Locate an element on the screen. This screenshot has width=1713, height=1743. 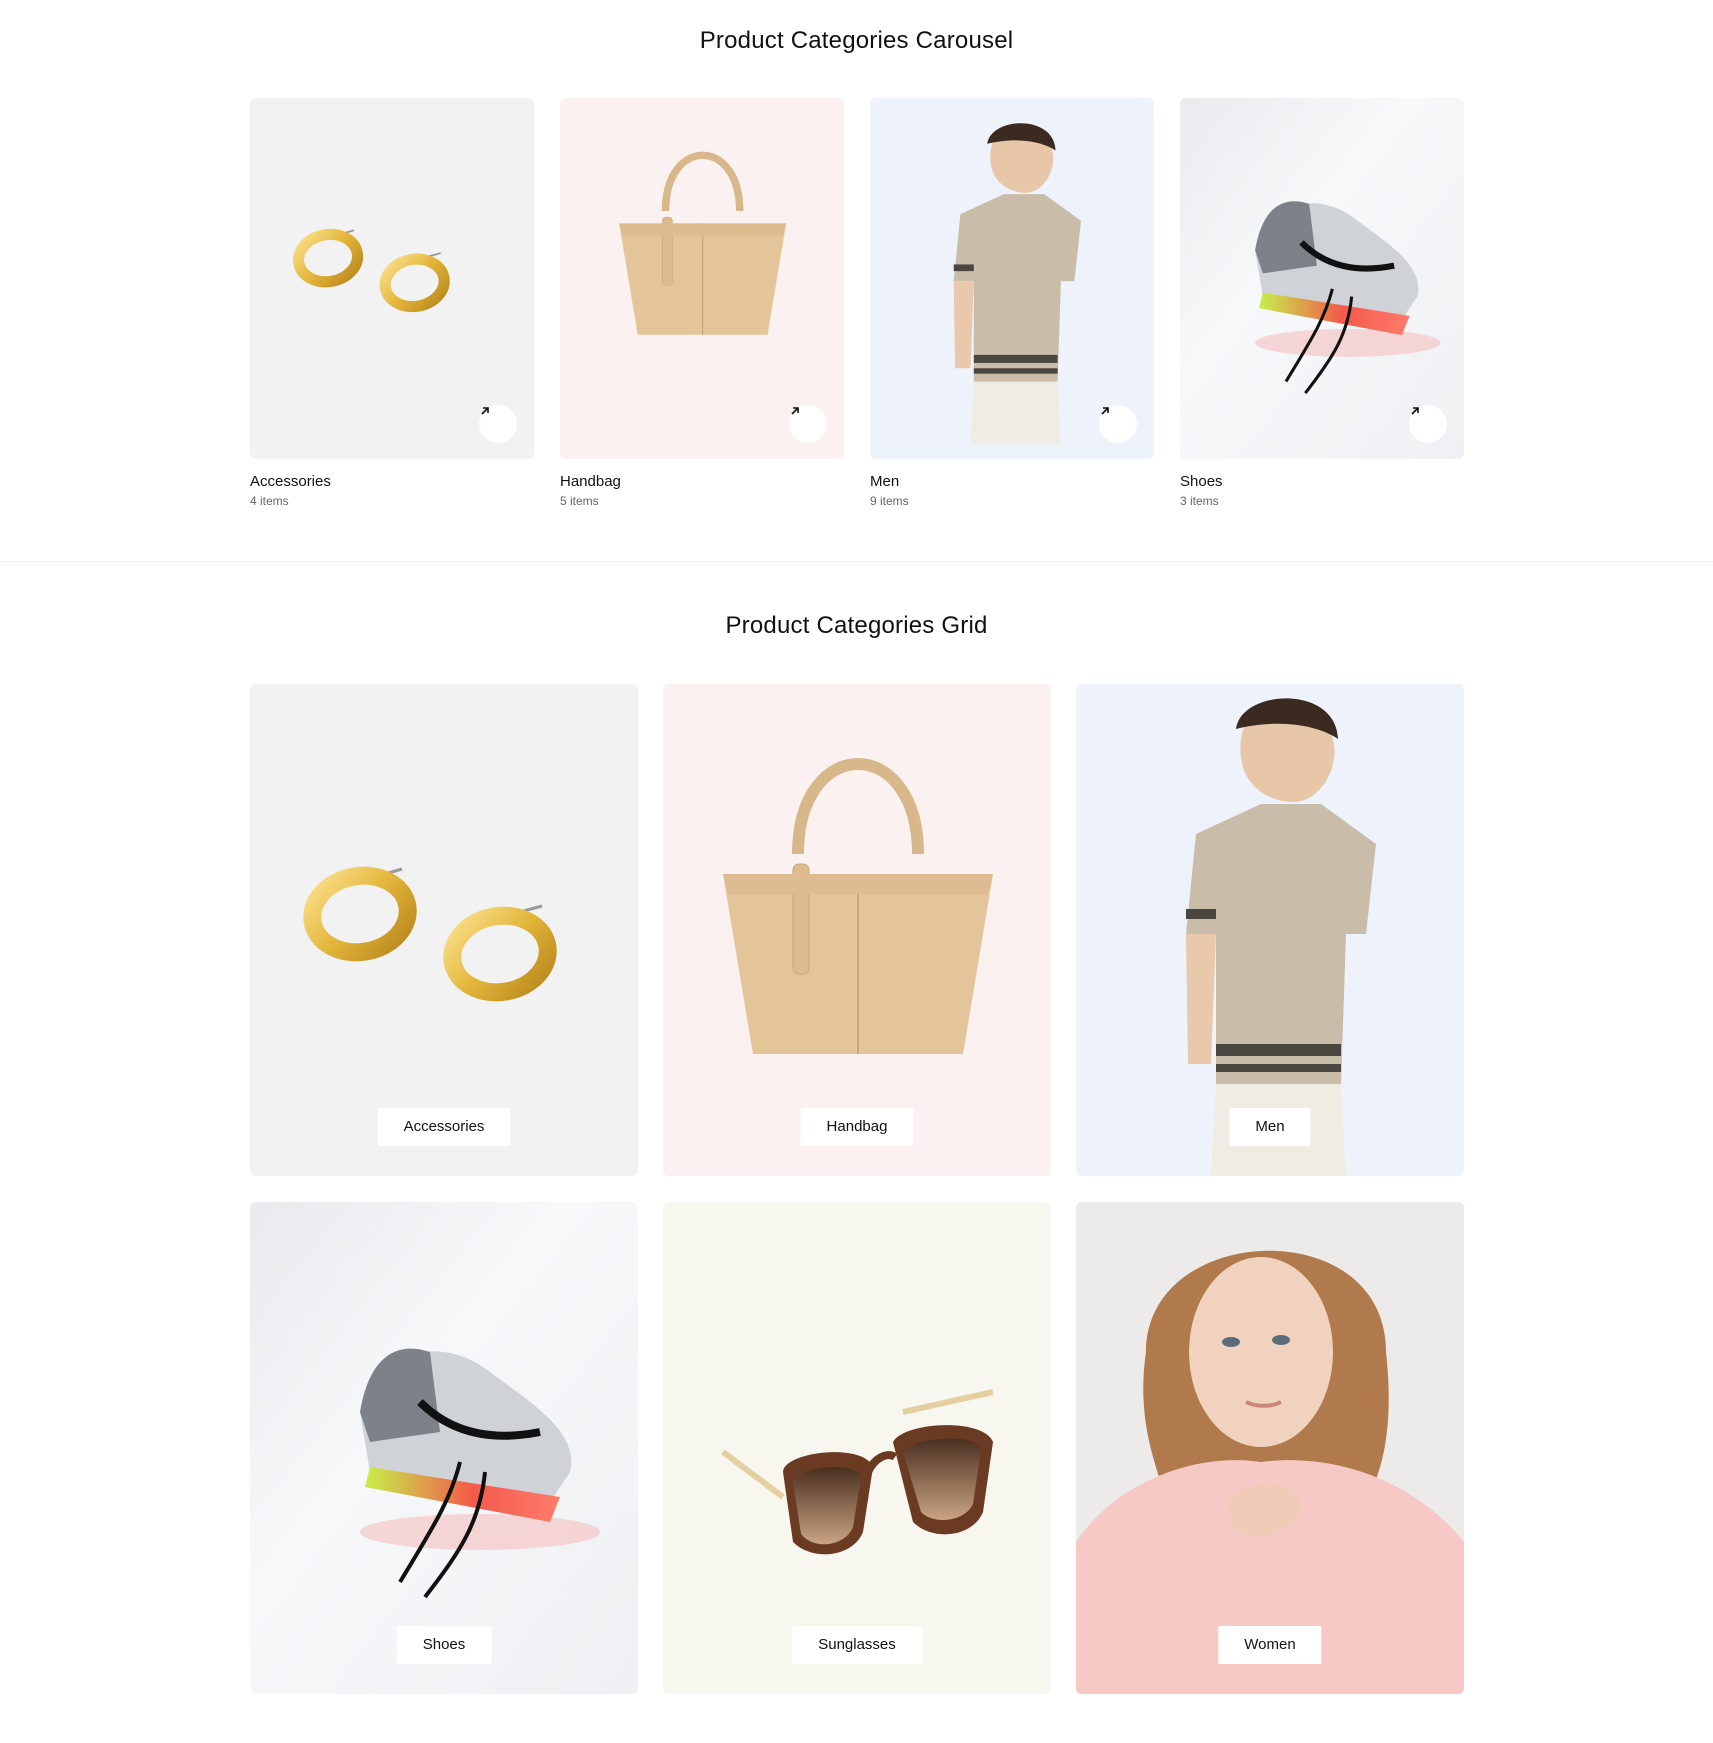
carousel-card-men is located at coordinates (1012, 278).